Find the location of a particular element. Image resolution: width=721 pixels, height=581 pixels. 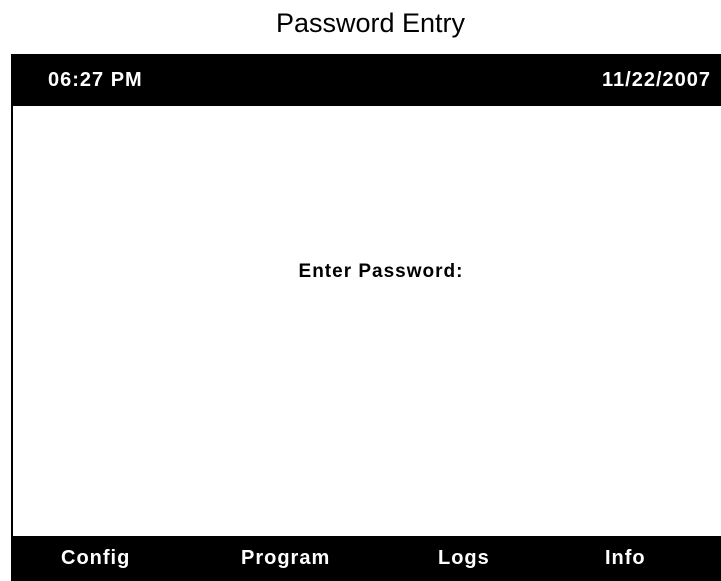

config-button: Config is located at coordinates (95, 558).